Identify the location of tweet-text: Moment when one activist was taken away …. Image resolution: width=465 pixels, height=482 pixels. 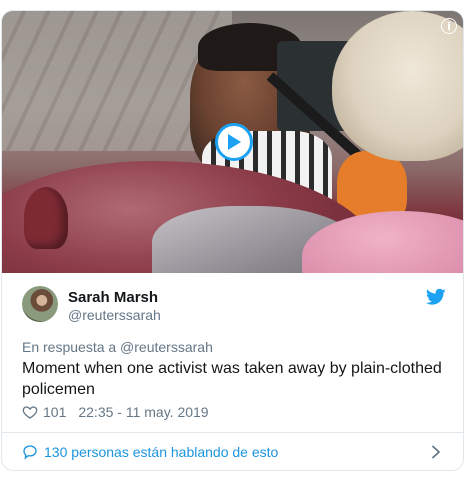
(232, 379).